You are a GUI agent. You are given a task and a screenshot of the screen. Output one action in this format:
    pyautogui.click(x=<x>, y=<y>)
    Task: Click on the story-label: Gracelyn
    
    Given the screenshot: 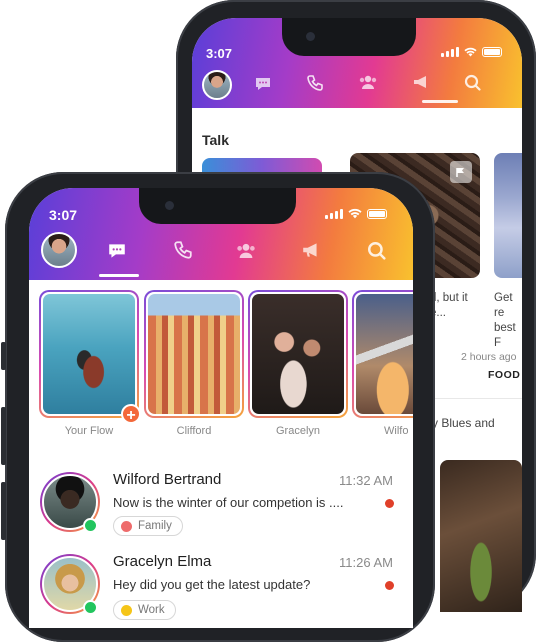 What is the action you would take?
    pyautogui.click(x=298, y=431)
    